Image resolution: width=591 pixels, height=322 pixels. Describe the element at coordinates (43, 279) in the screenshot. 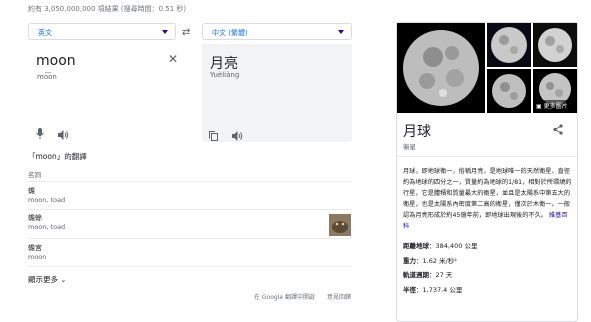

I see `show-more-label: 顯示更多` at that location.